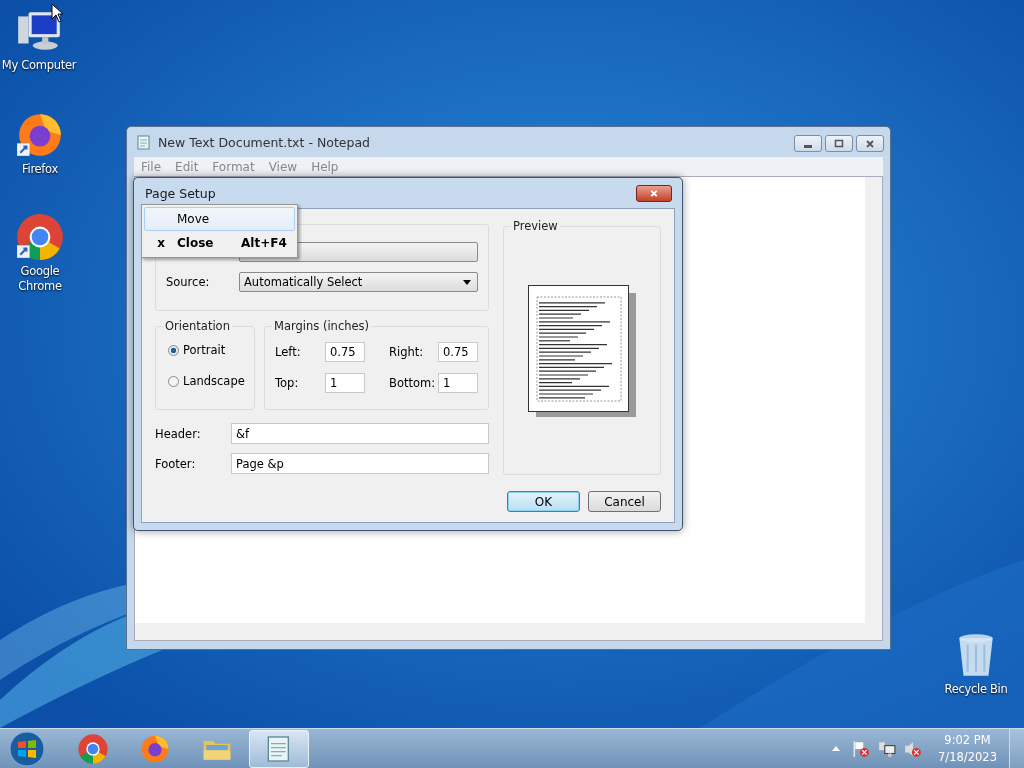 The image size is (1024, 768). I want to click on desktop-icon-label: Recycle Bin, so click(976, 689).